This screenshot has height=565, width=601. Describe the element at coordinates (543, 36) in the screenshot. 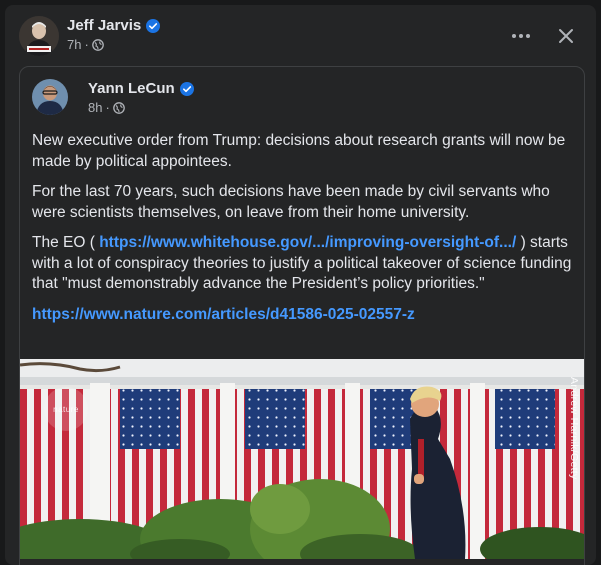

I see `header-actions` at that location.